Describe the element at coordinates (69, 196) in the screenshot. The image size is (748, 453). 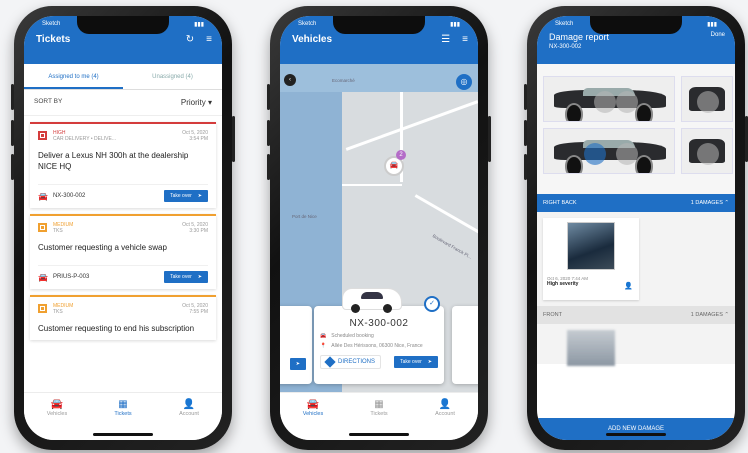
I see `vehicle-plate: NX-300-002` at that location.